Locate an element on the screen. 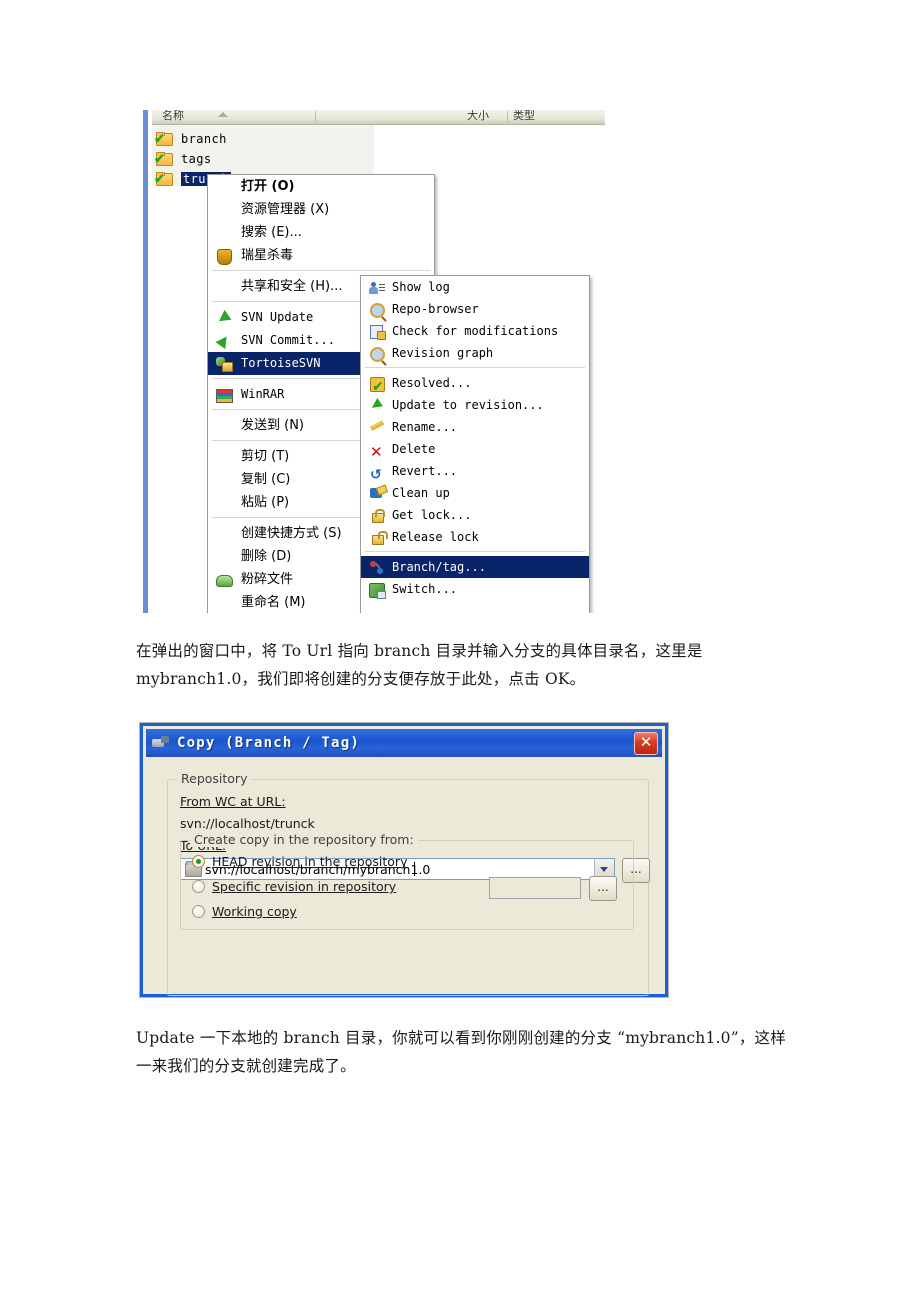 This screenshot has width=920, height=1302. menu-item-label: 剪切 (T) is located at coordinates (265, 456).